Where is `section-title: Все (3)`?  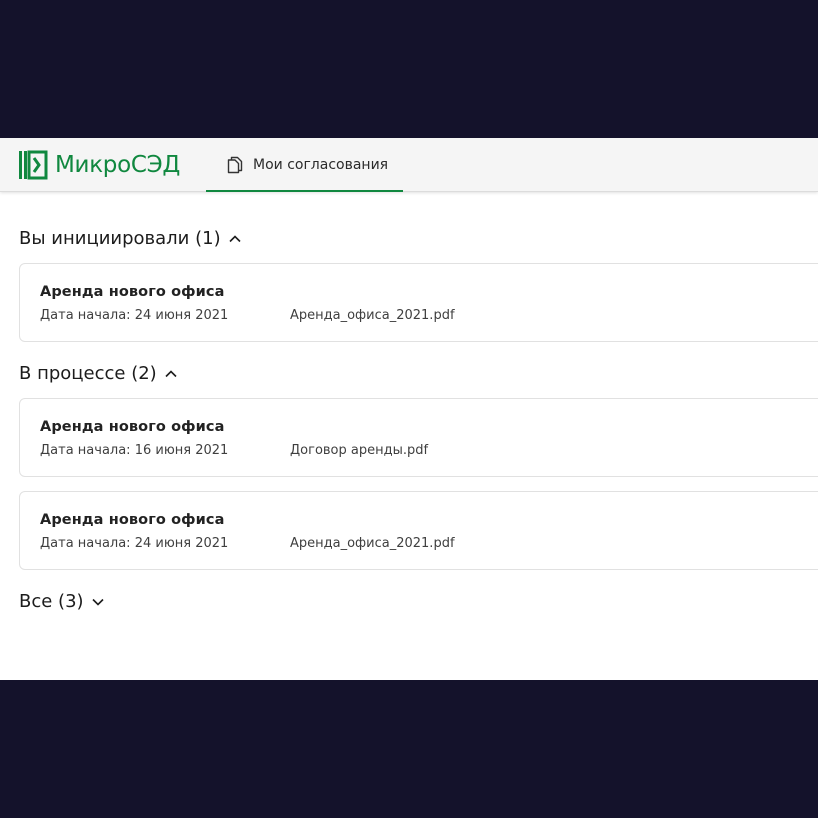
section-title: Все (3) is located at coordinates (51, 601).